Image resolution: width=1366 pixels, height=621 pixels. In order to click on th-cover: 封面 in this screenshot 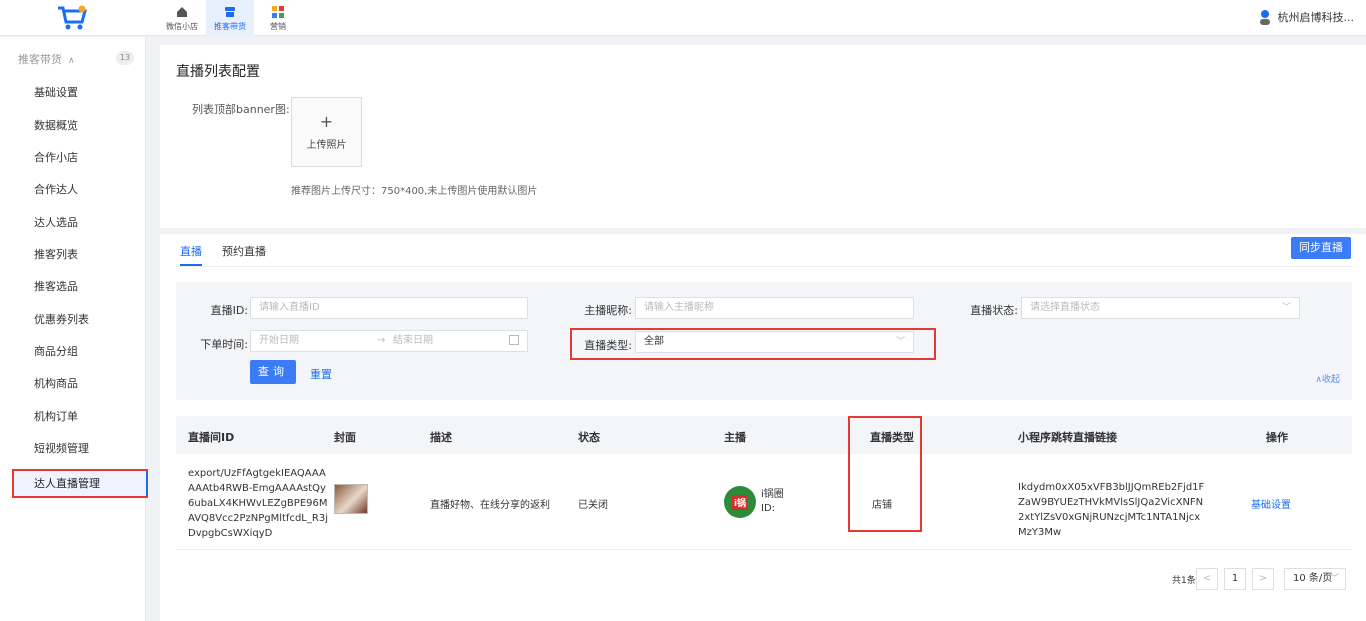, I will do `click(345, 437)`.